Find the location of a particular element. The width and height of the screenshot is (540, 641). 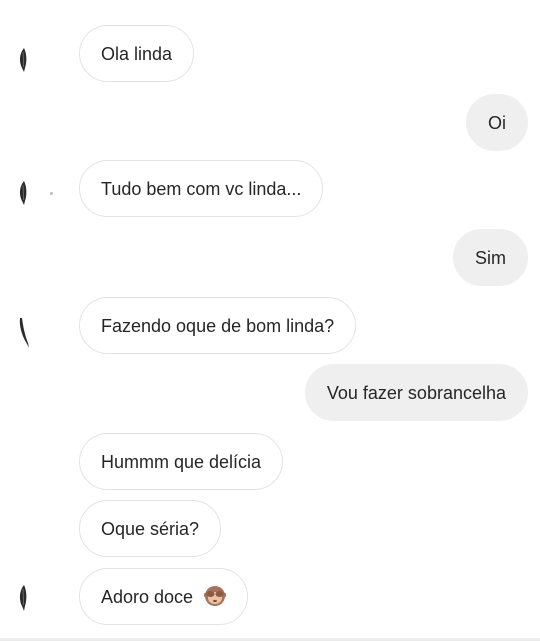

message-bubble-outgoing: Sim is located at coordinates (490, 257).